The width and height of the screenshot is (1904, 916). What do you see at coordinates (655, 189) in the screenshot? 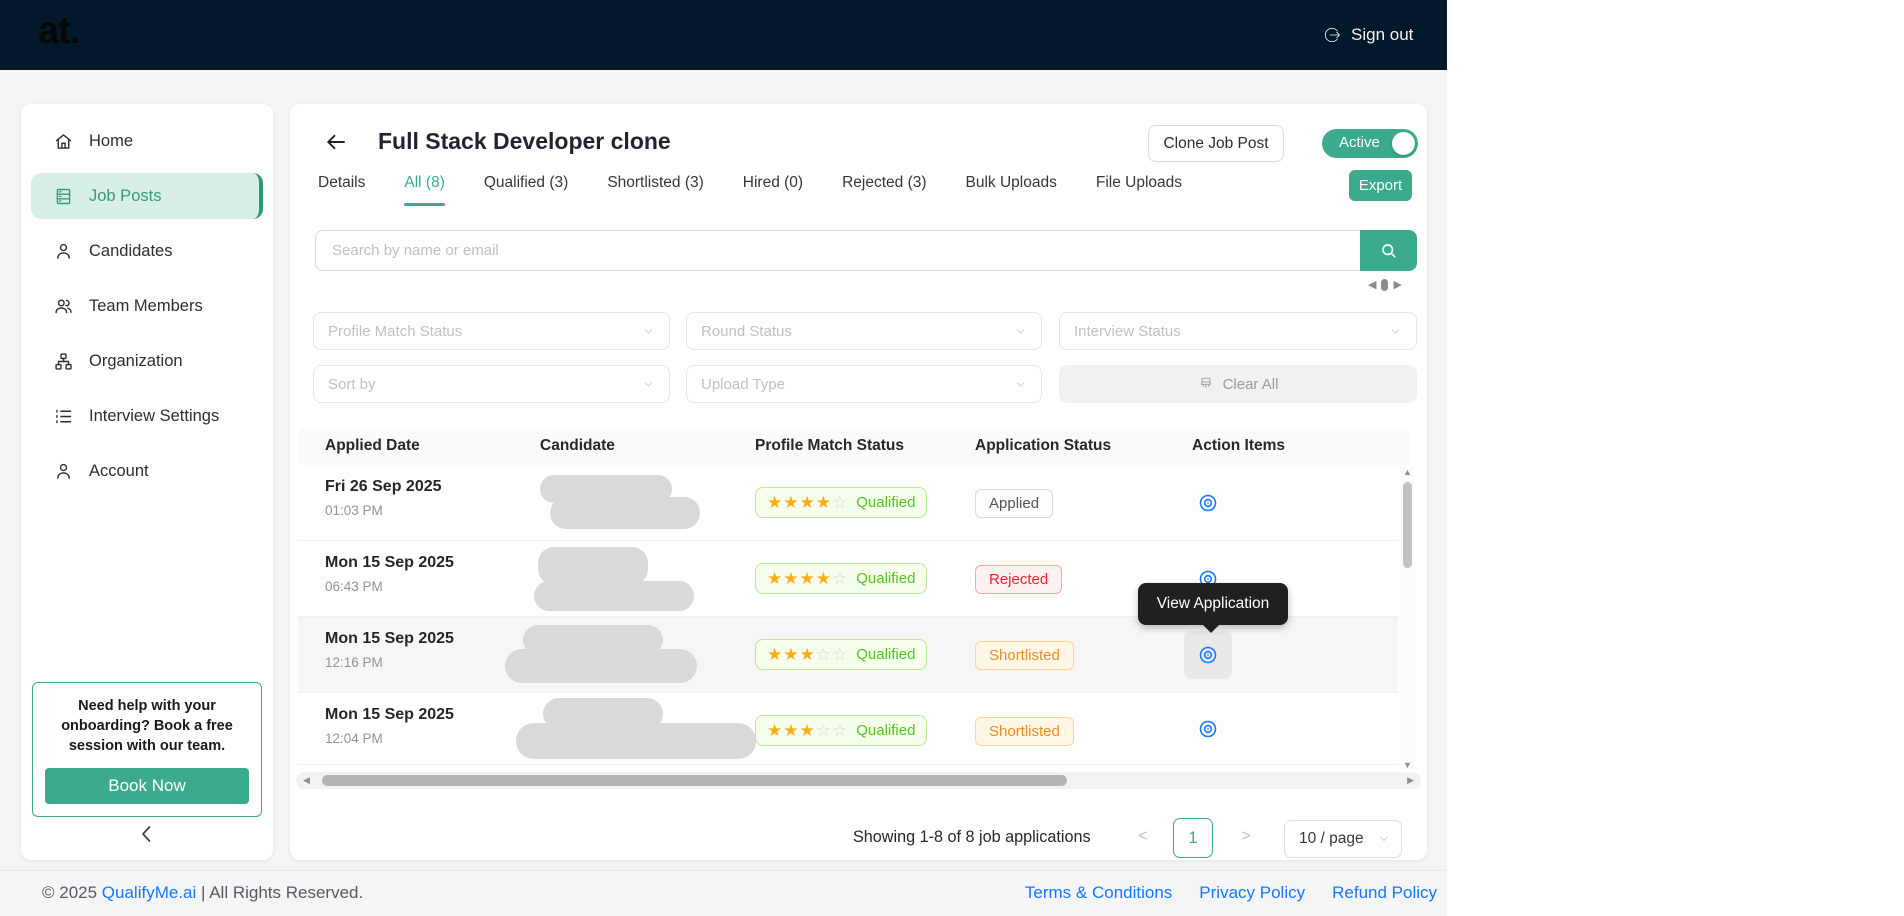
I see `tab-shortlisted: Shortlisted (3)` at bounding box center [655, 189].